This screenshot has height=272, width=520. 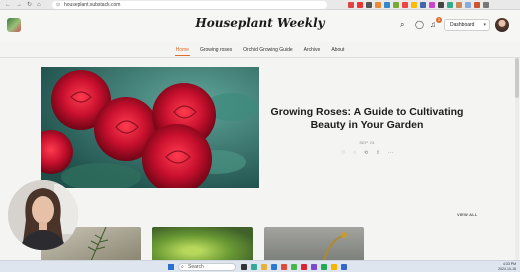 I want to click on url-text: houseplant.substack.com, so click(x=92, y=5).